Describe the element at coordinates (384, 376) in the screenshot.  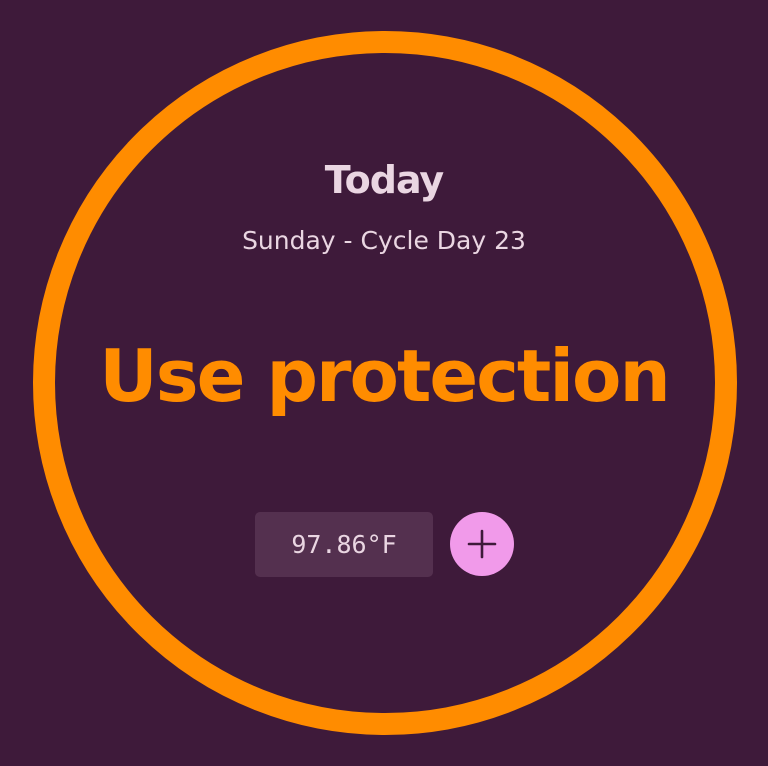
I see `fertility-status: Use protection` at that location.